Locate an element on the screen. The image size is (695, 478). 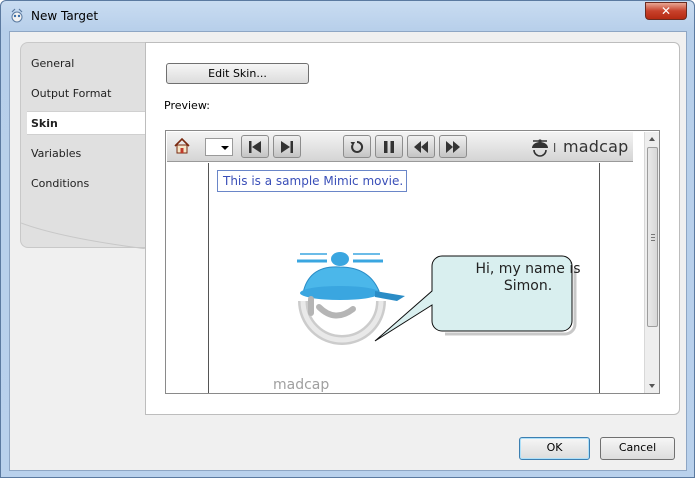
close-icon: ✕ is located at coordinates (666, 11).